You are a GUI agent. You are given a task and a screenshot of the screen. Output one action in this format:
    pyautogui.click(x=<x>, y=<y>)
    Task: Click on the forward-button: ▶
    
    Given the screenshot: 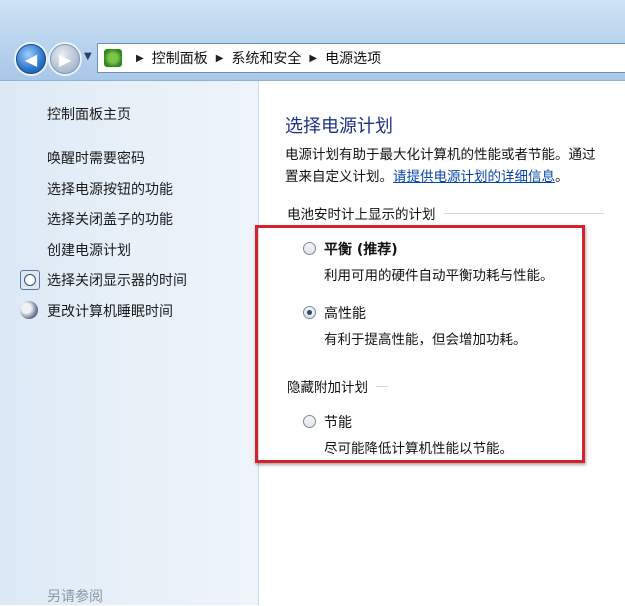 What is the action you would take?
    pyautogui.click(x=65, y=59)
    